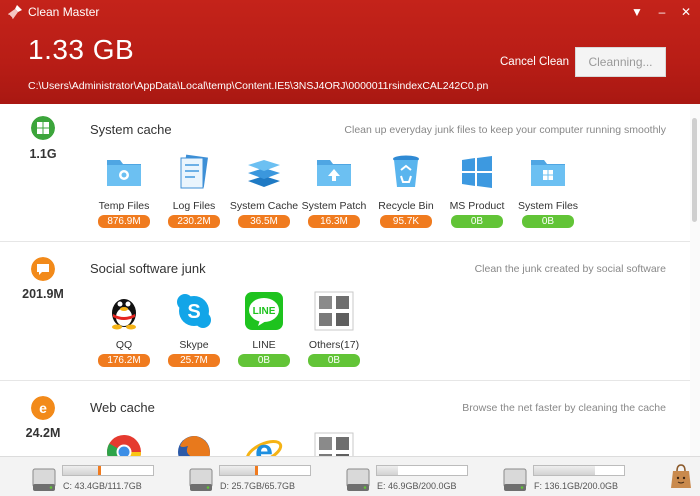 The image size is (700, 496). What do you see at coordinates (406, 221) in the screenshot?
I see `size-badge: 95.7K` at bounding box center [406, 221].